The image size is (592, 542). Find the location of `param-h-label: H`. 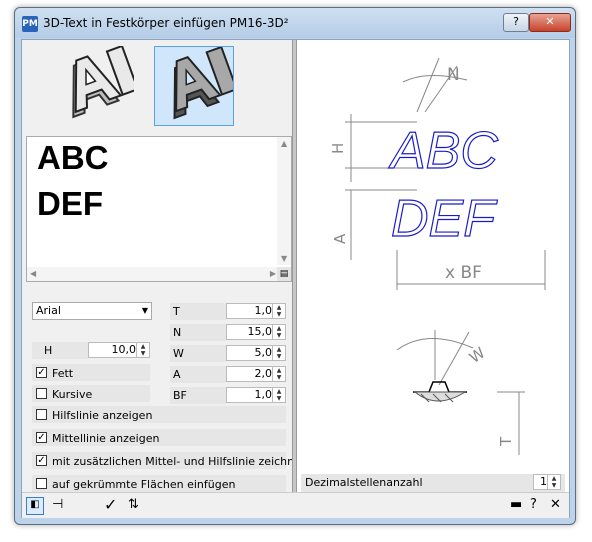

param-h-label: H is located at coordinates (48, 350).